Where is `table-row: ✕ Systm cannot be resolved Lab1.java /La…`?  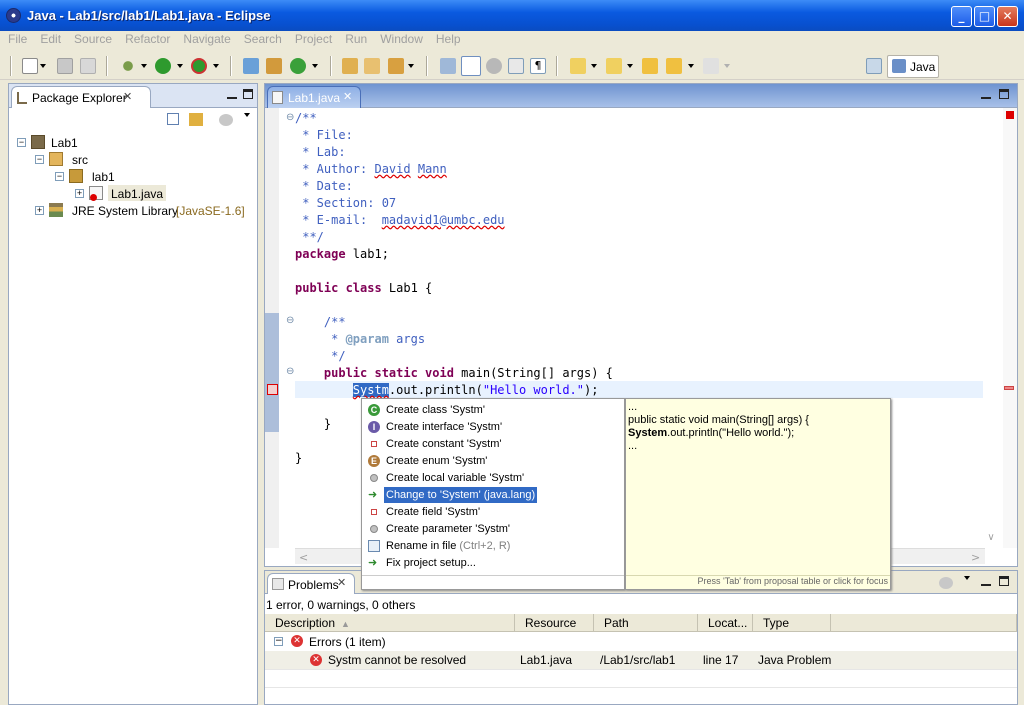 table-row: ✕ Systm cannot be resolved Lab1.java /La… is located at coordinates (641, 660).